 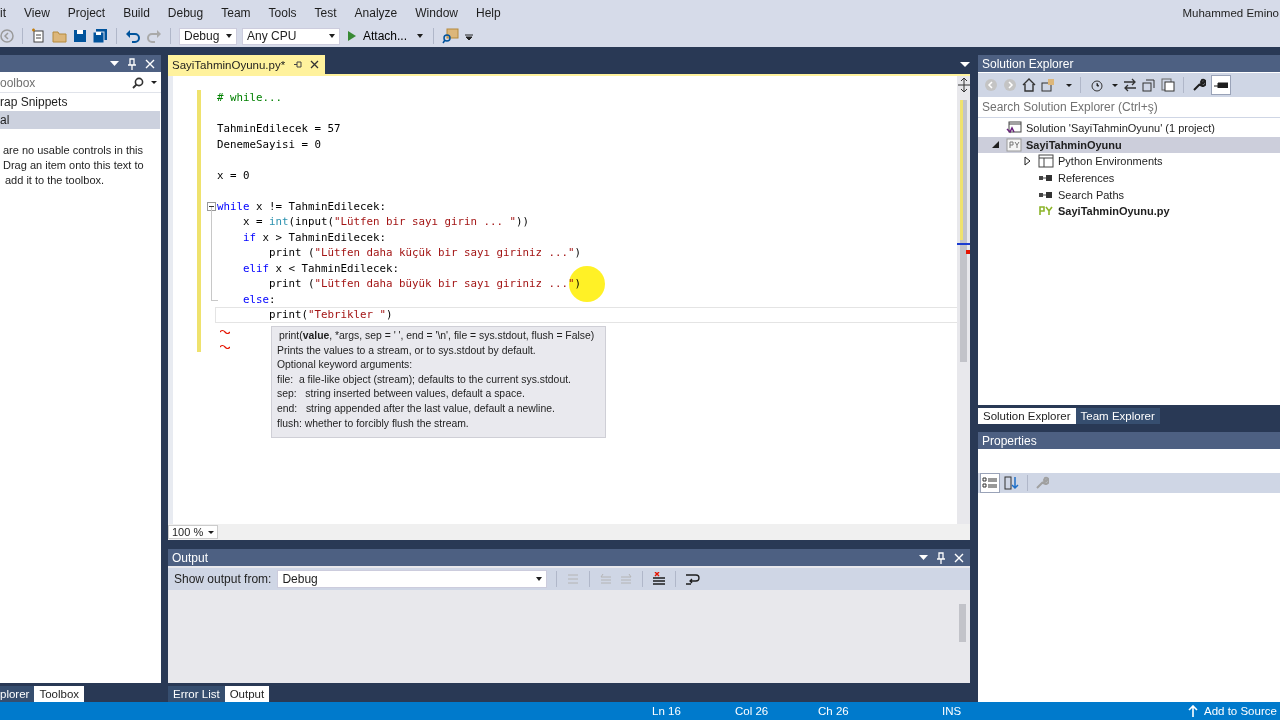 What do you see at coordinates (752, 711) in the screenshot?
I see `column-number: Col 26` at bounding box center [752, 711].